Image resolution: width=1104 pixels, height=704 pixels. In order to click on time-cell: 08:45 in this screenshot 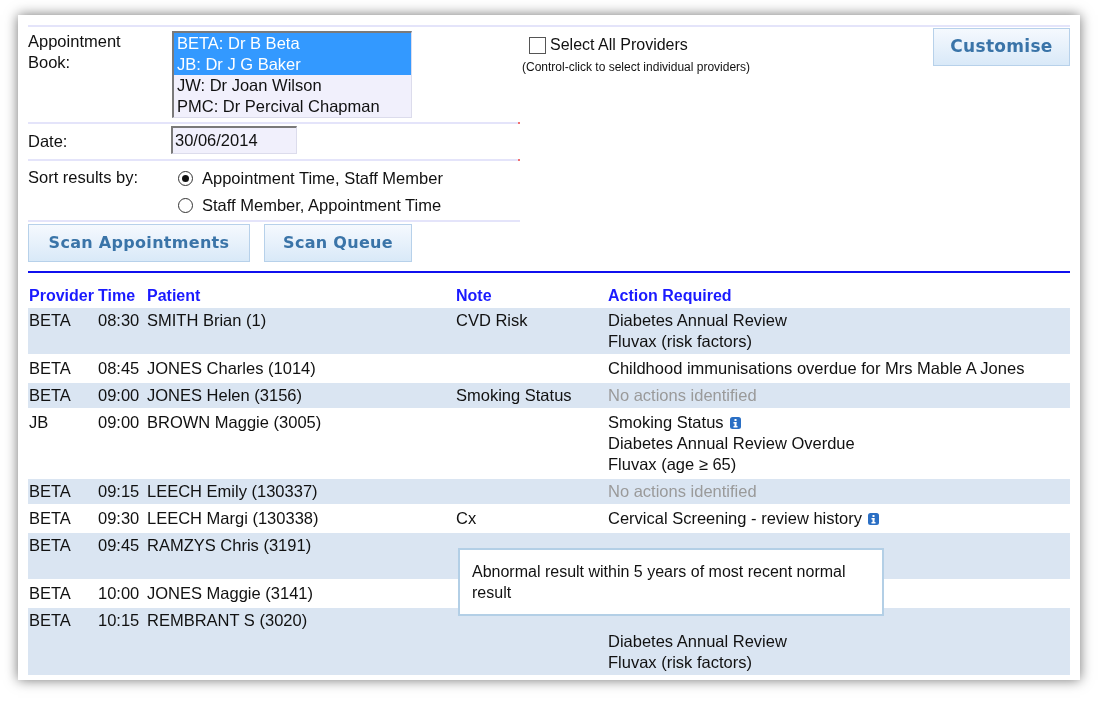, I will do `click(119, 368)`.